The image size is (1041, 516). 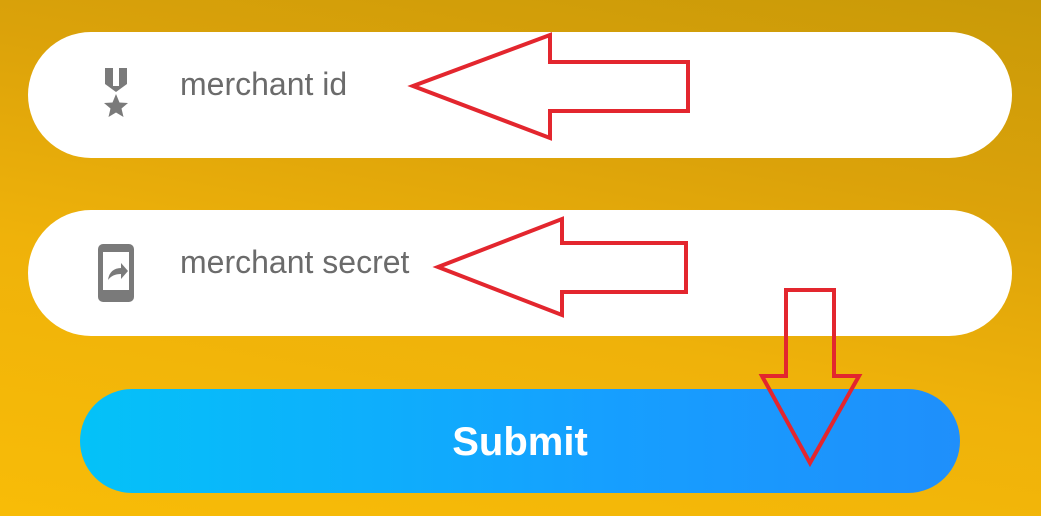 What do you see at coordinates (116, 273) in the screenshot?
I see `phone-share-icon` at bounding box center [116, 273].